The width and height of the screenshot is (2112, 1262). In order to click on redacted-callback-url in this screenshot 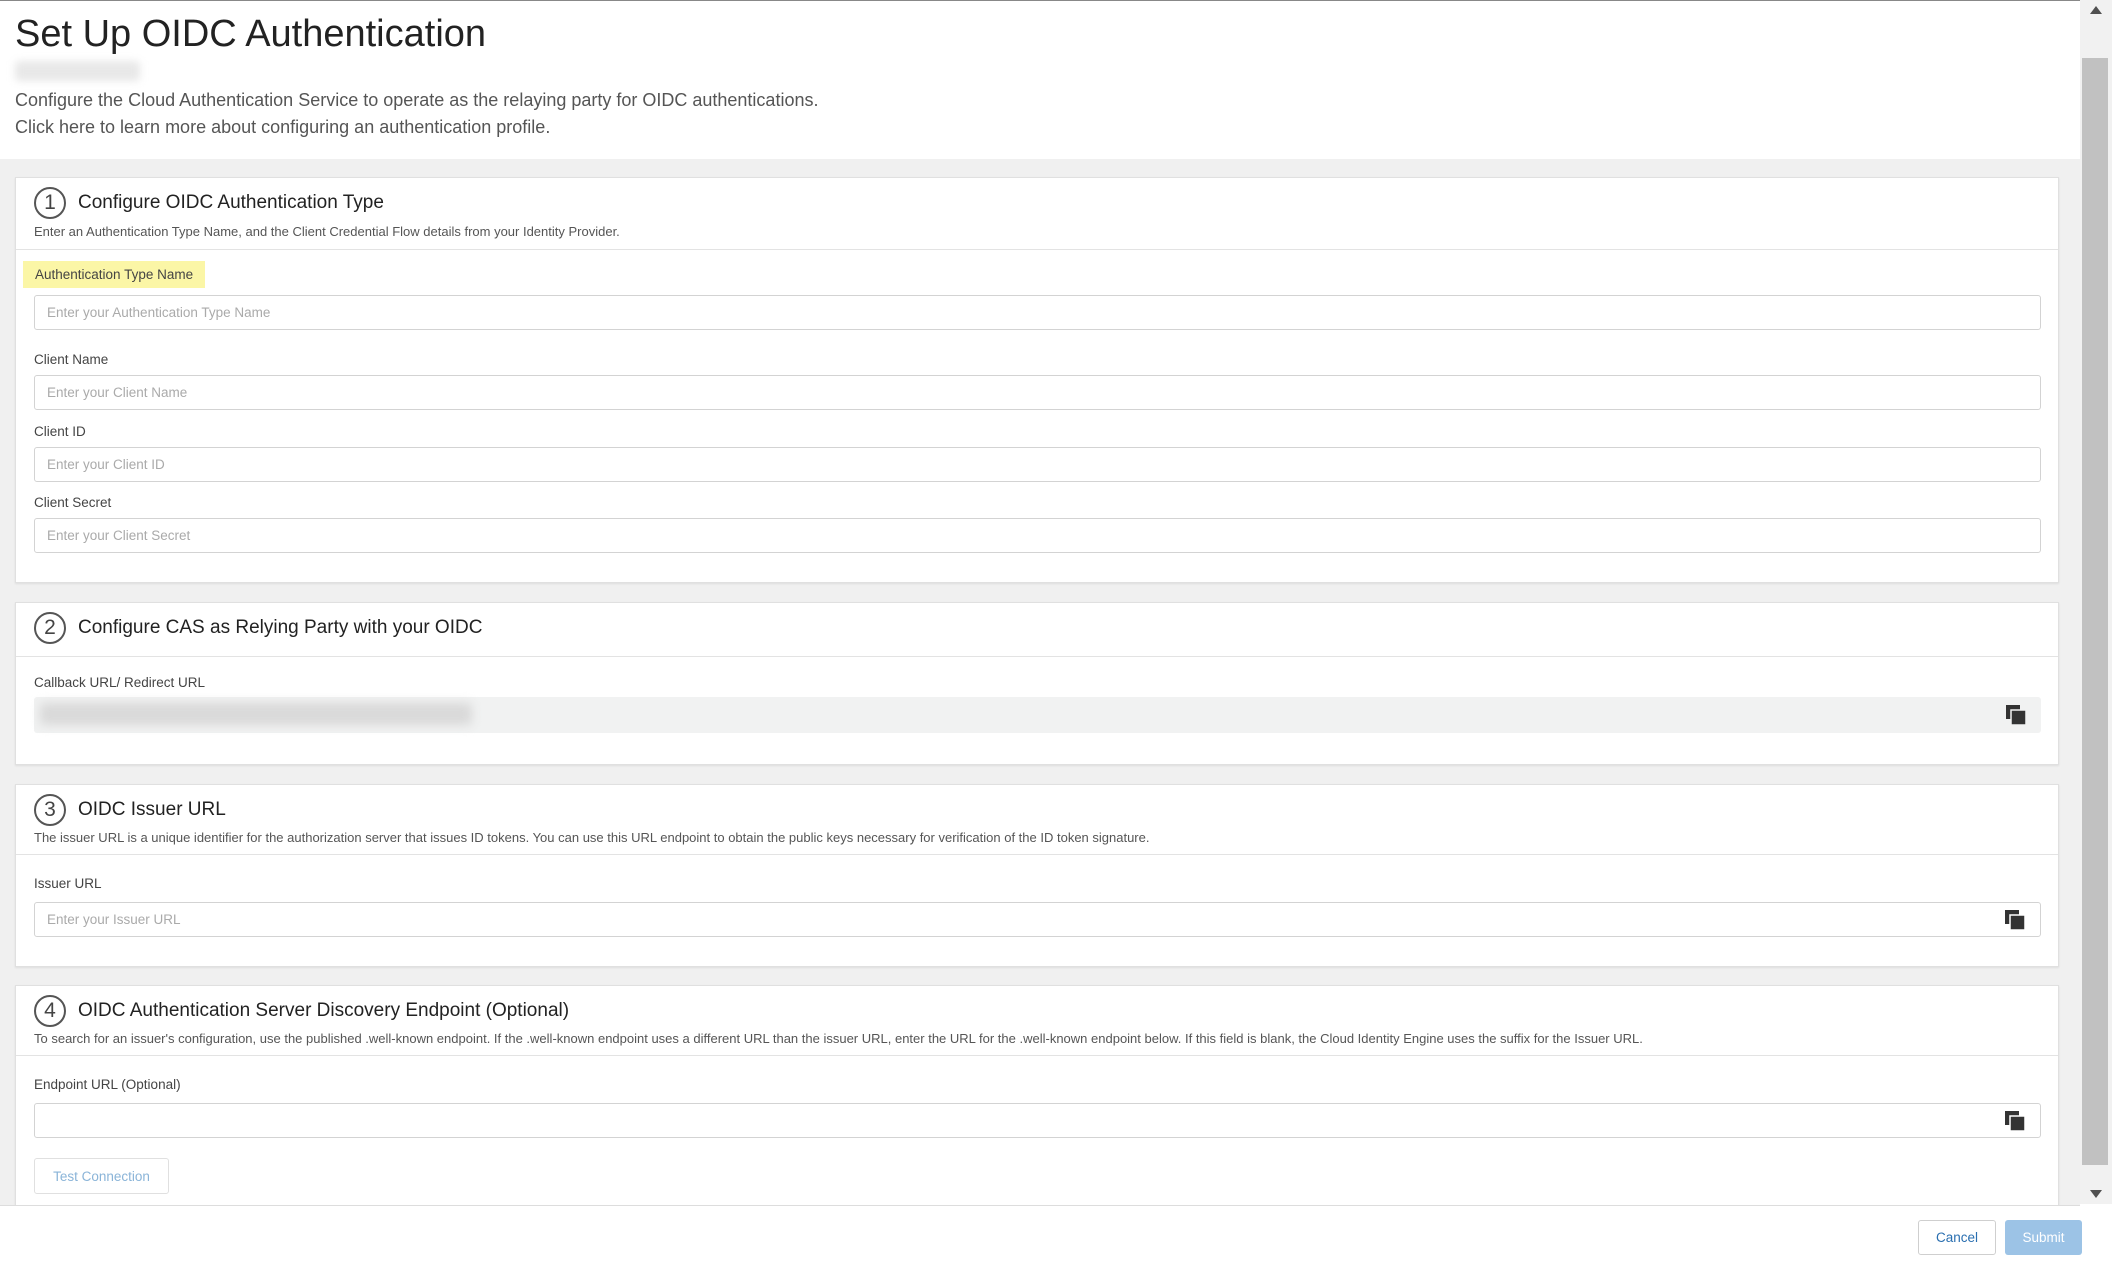, I will do `click(256, 714)`.